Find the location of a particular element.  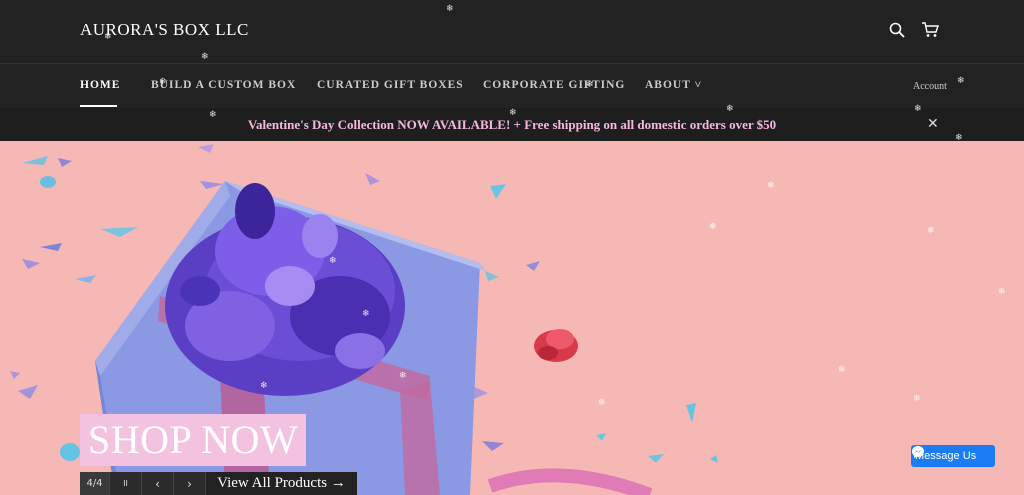

view-all-products-button: View All Products → is located at coordinates (281, 483).